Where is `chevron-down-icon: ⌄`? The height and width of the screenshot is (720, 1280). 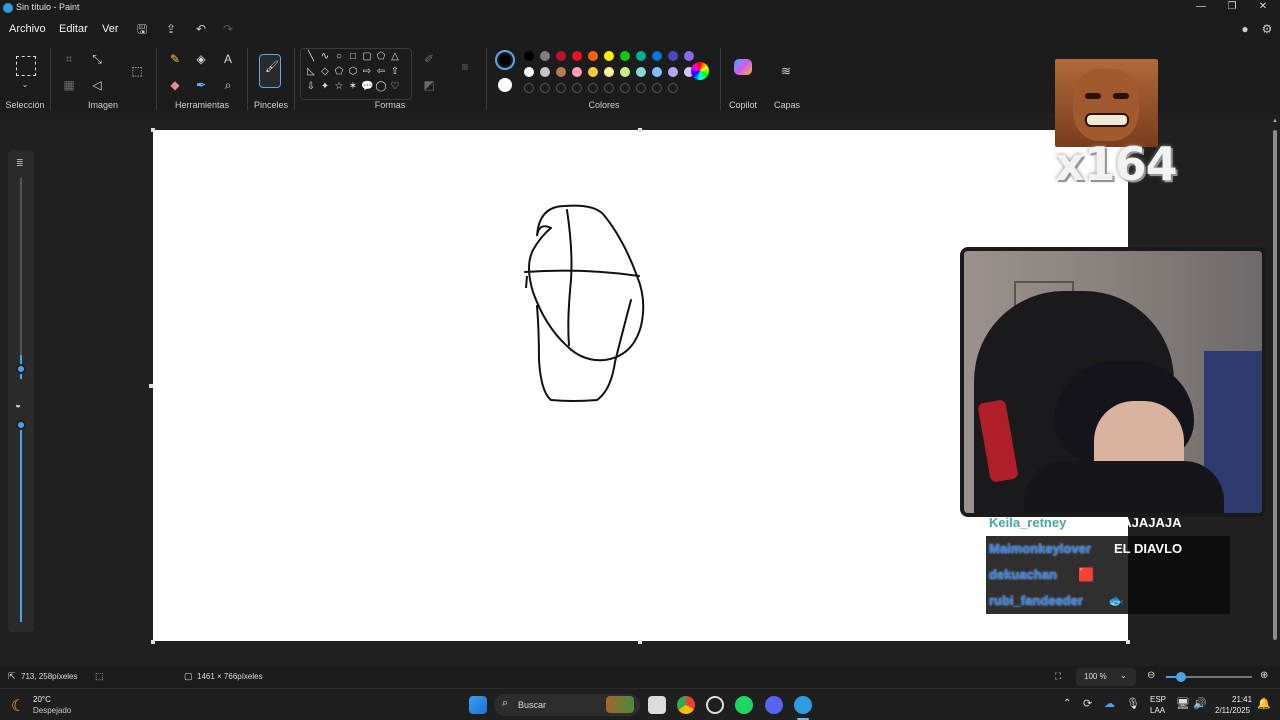
chevron-down-icon: ⌄ is located at coordinates (25, 85).